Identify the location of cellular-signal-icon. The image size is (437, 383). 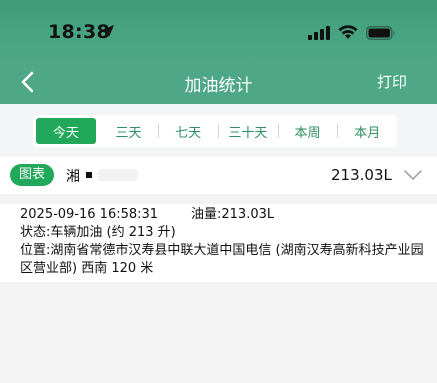
(319, 33).